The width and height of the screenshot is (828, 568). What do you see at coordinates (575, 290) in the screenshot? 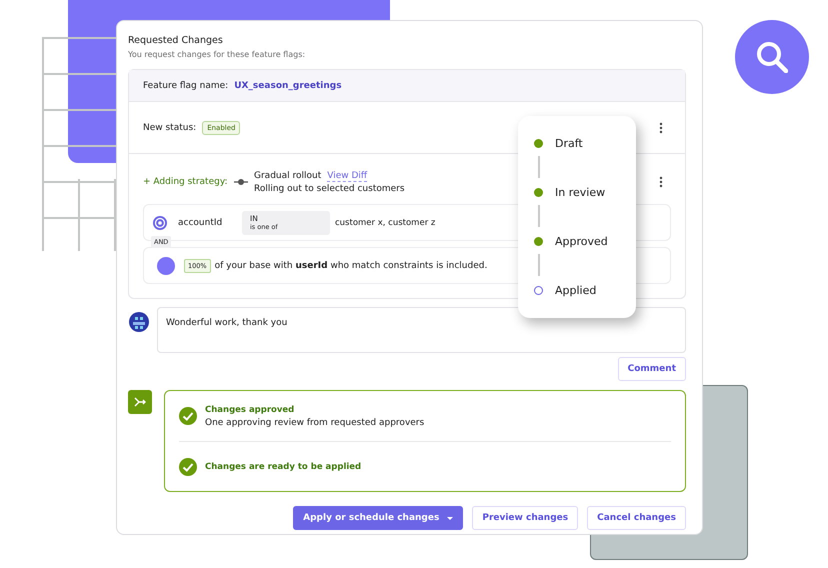
I see `step-label: Applied` at bounding box center [575, 290].